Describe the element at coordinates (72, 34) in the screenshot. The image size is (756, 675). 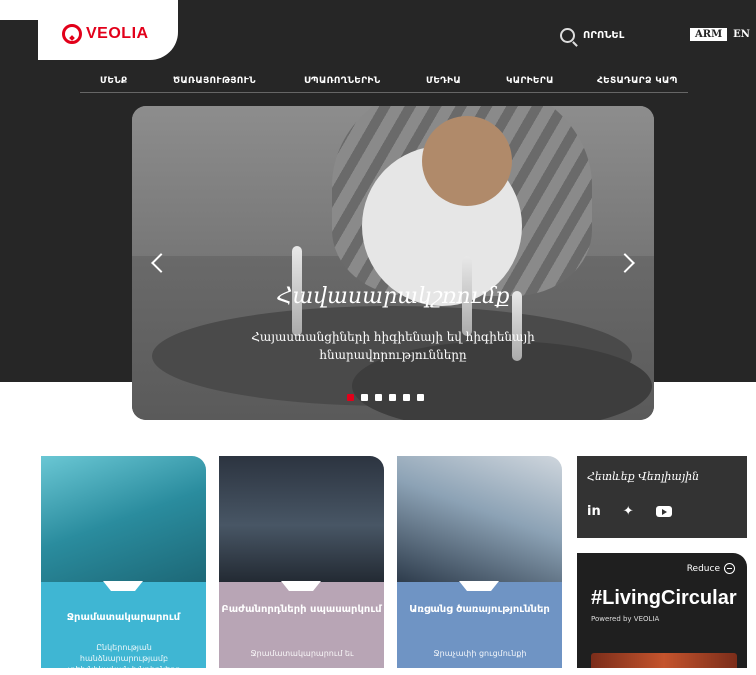
I see `veolia-logo-icon` at that location.